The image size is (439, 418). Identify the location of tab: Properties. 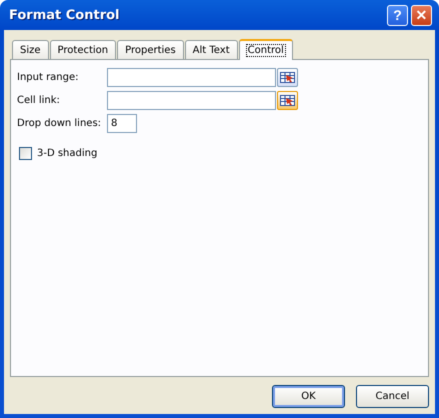
(150, 49).